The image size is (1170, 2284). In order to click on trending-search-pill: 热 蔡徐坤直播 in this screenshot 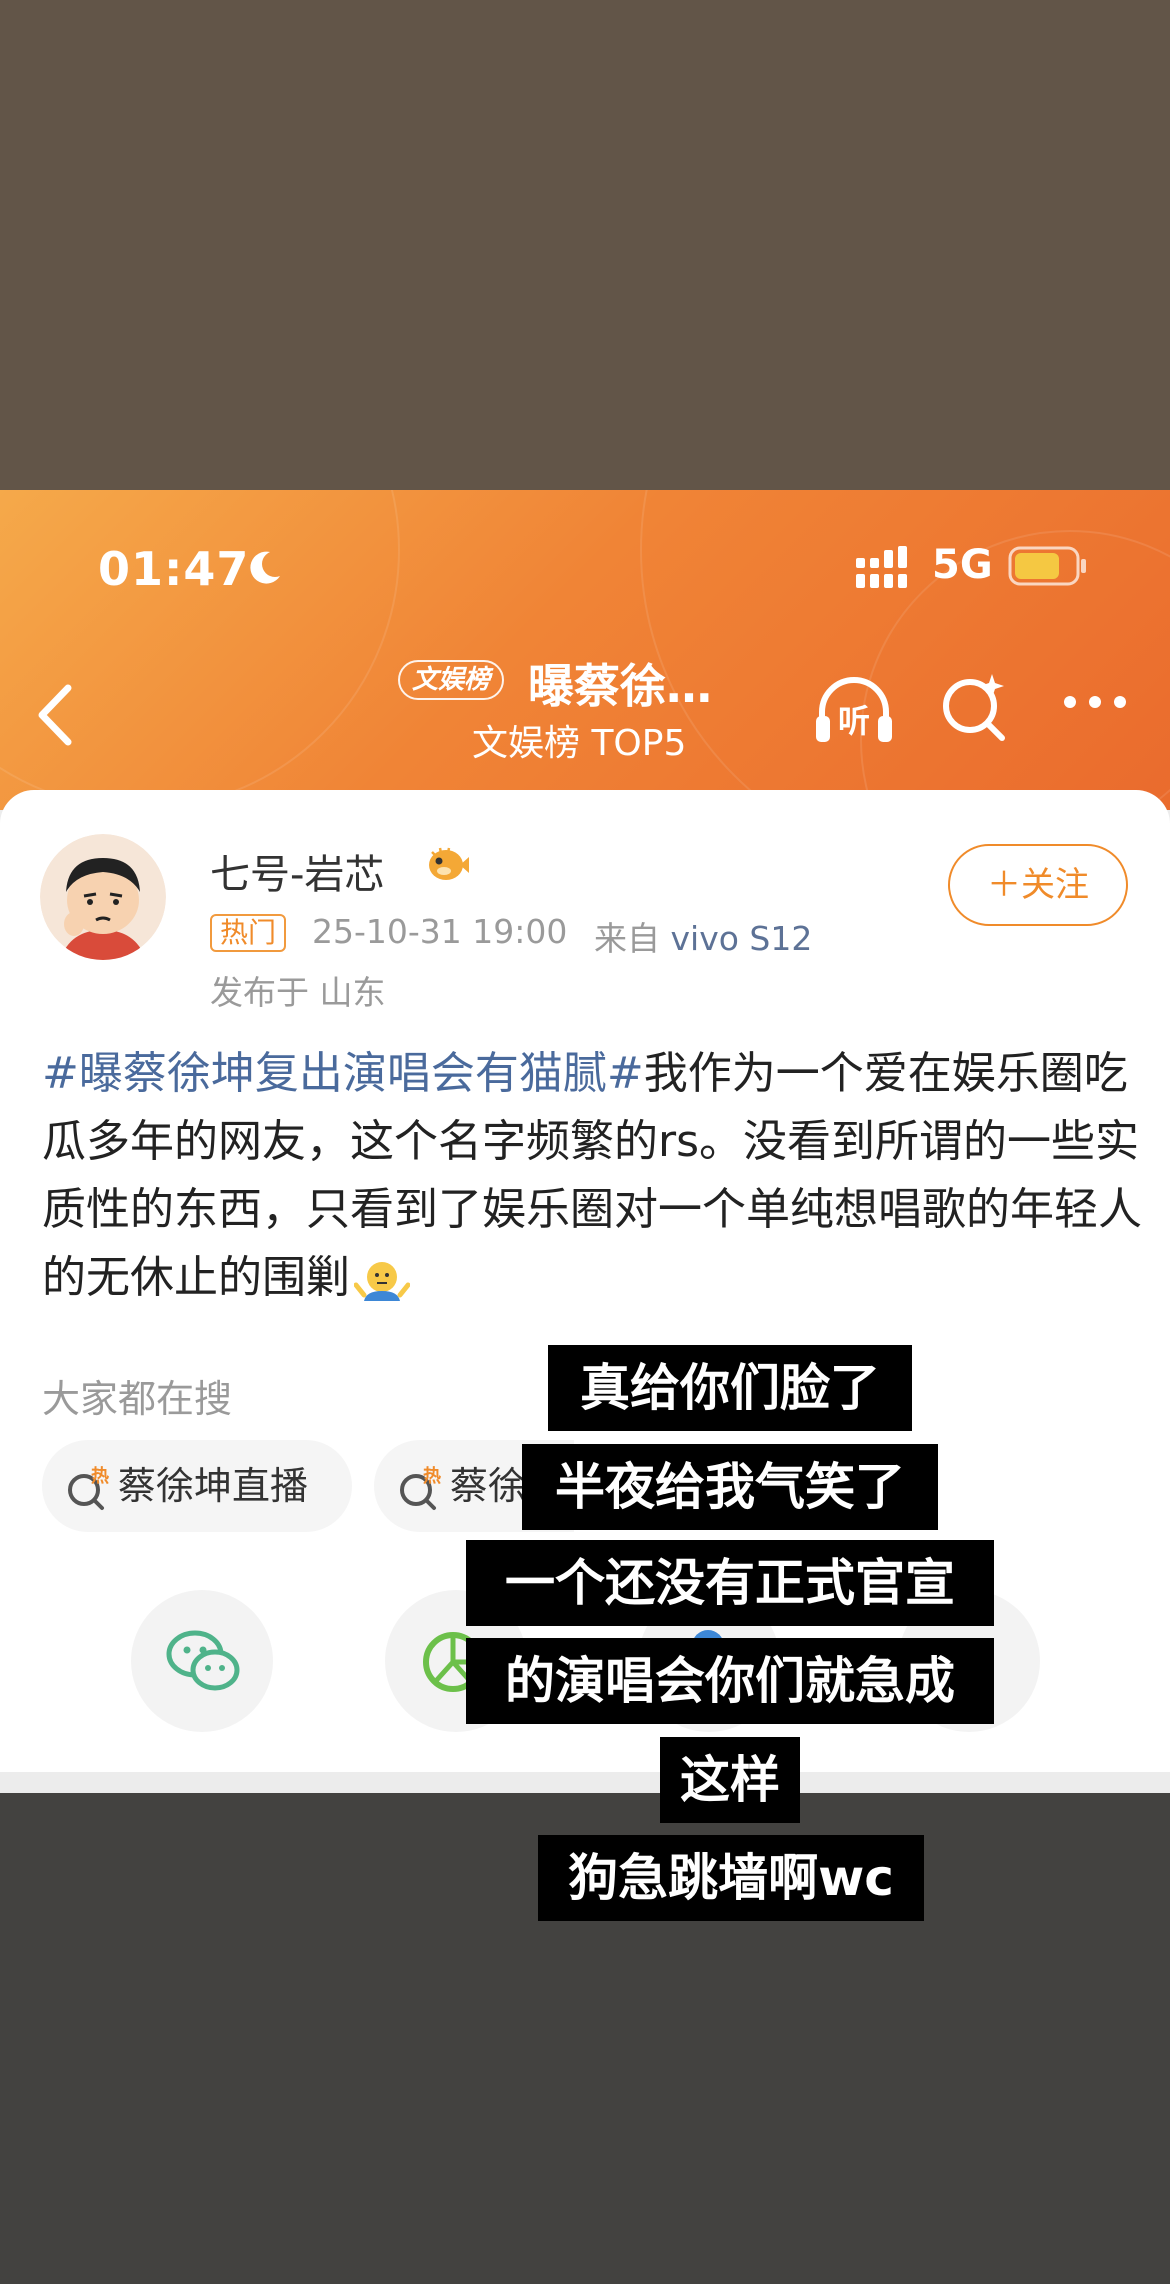, I will do `click(197, 1486)`.